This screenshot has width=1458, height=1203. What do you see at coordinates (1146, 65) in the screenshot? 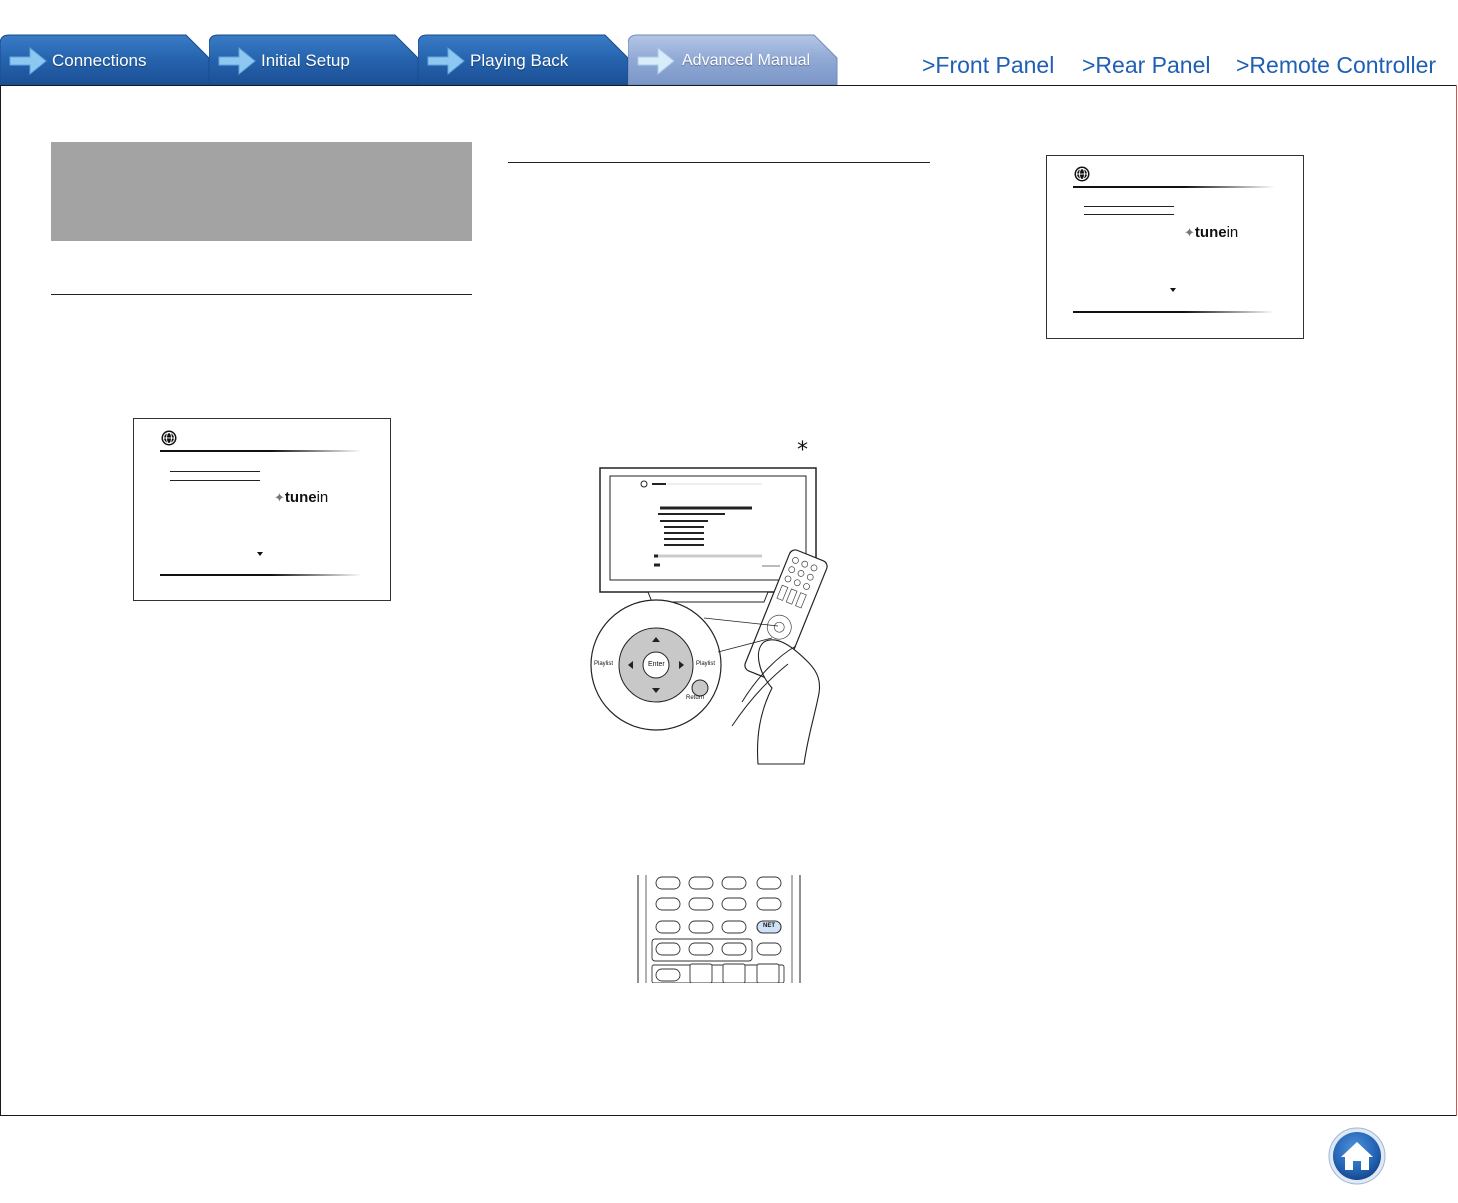
I see `rear-panel-link: >Rear Panel` at bounding box center [1146, 65].